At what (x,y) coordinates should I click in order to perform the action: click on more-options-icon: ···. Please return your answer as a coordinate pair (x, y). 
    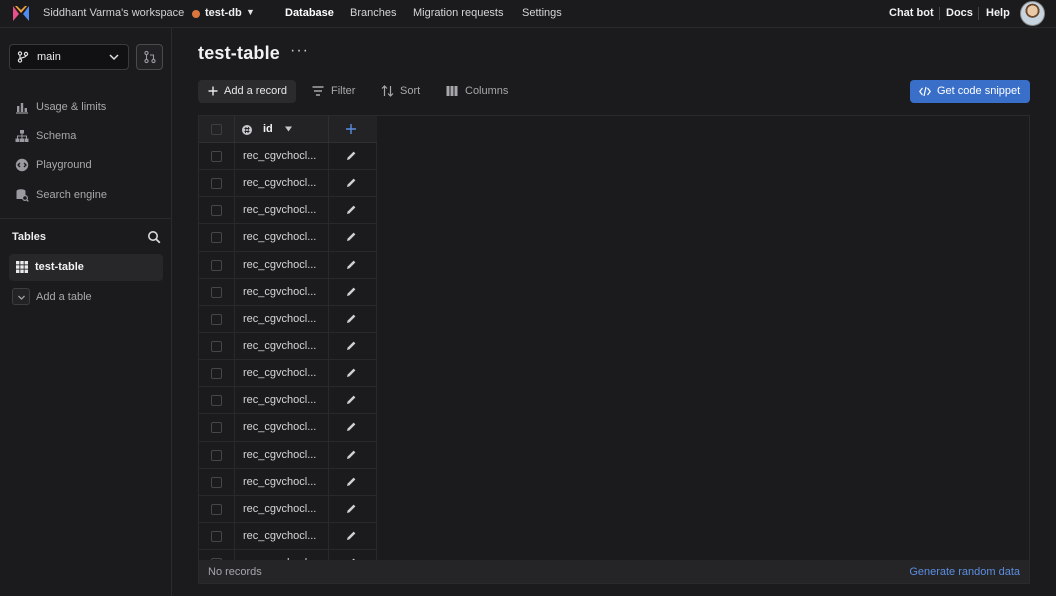
    Looking at the image, I should click on (299, 51).